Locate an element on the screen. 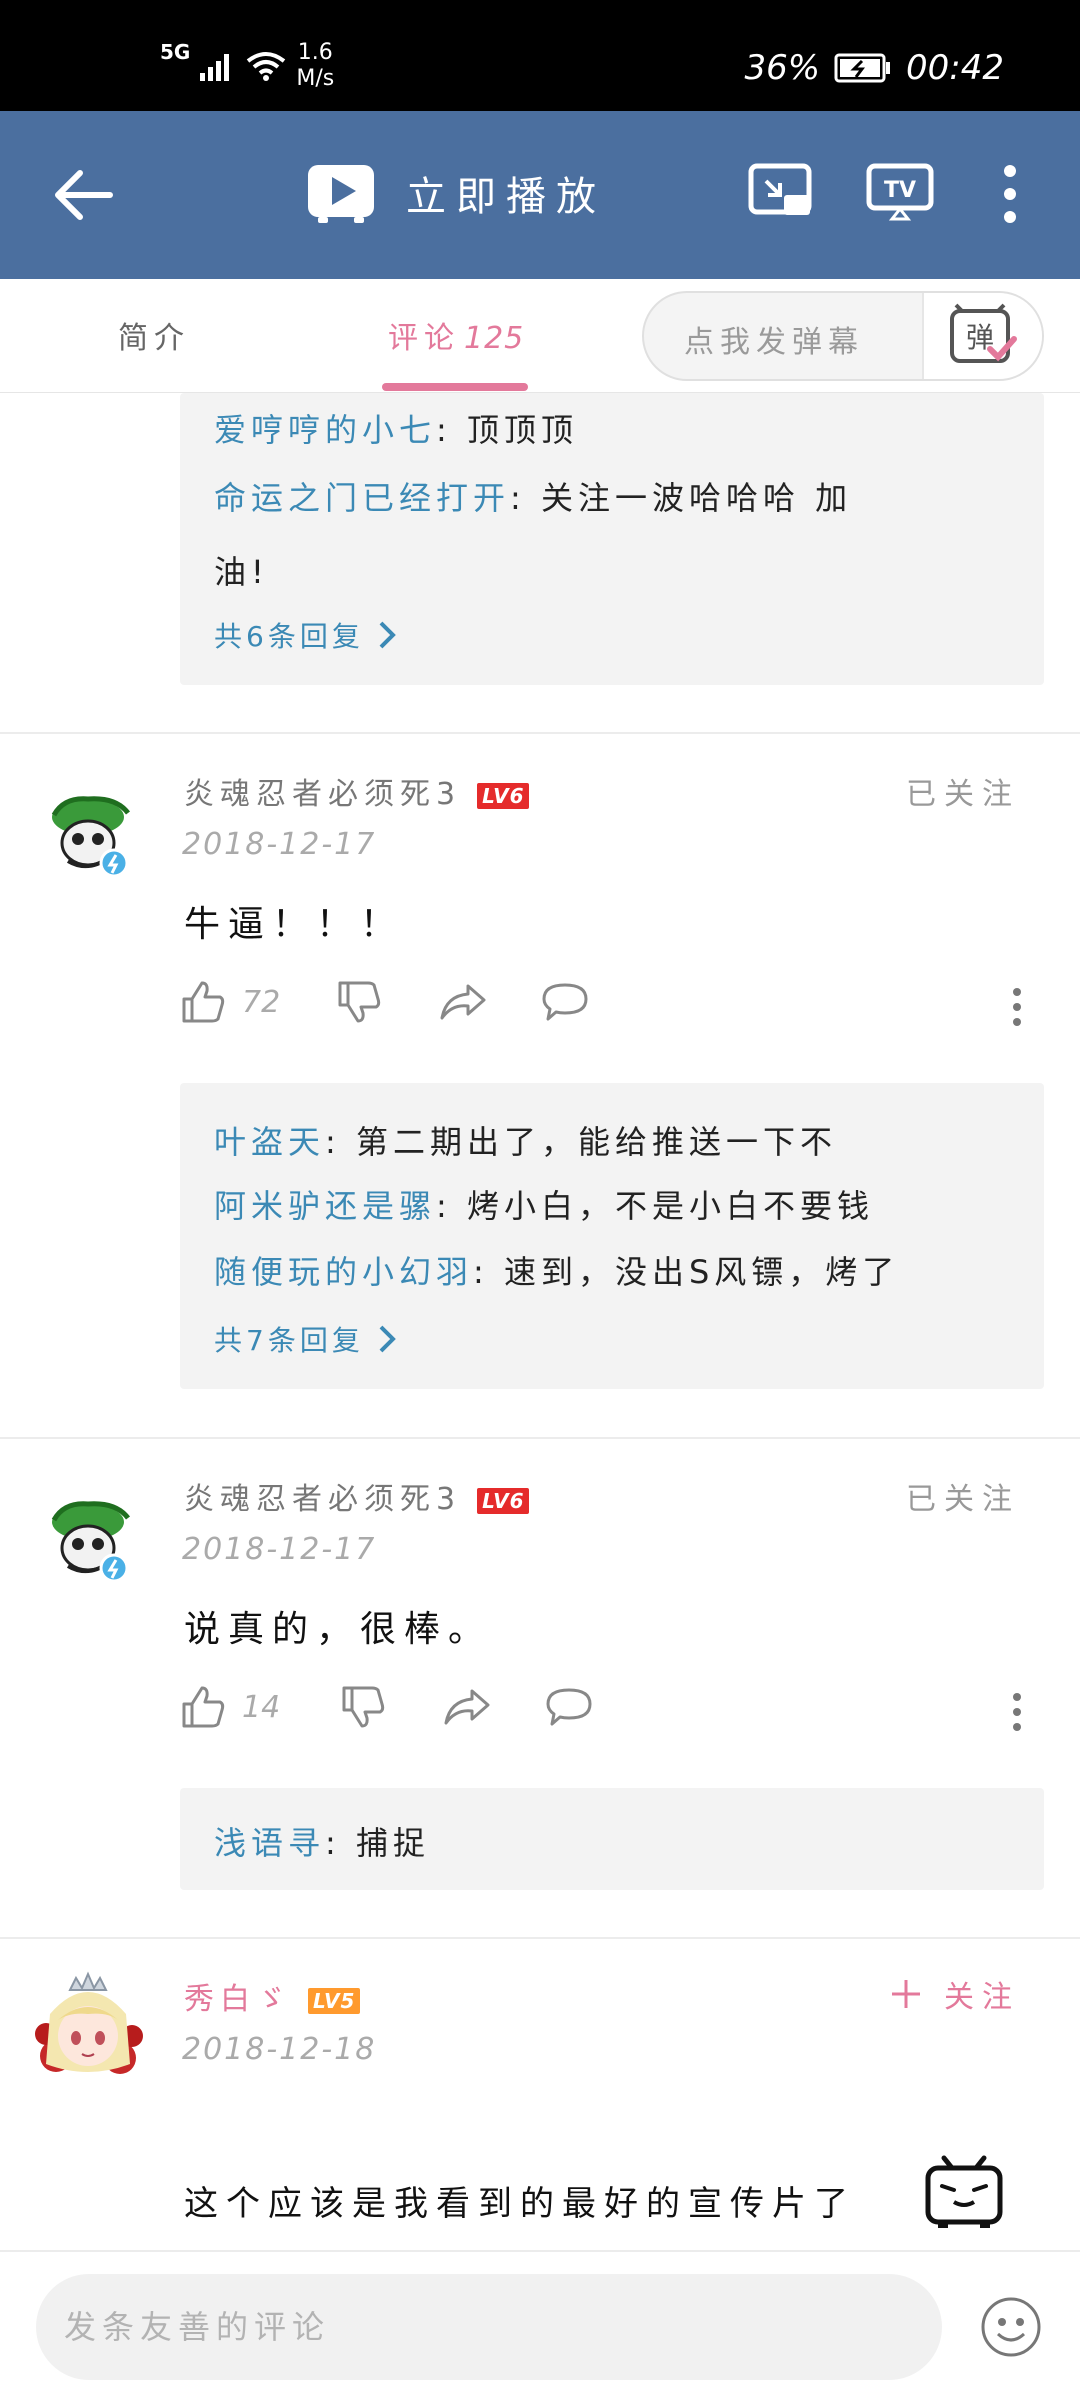 The height and width of the screenshot is (2400, 1080). comment-text: 说真的，很棒。 is located at coordinates (338, 1629).